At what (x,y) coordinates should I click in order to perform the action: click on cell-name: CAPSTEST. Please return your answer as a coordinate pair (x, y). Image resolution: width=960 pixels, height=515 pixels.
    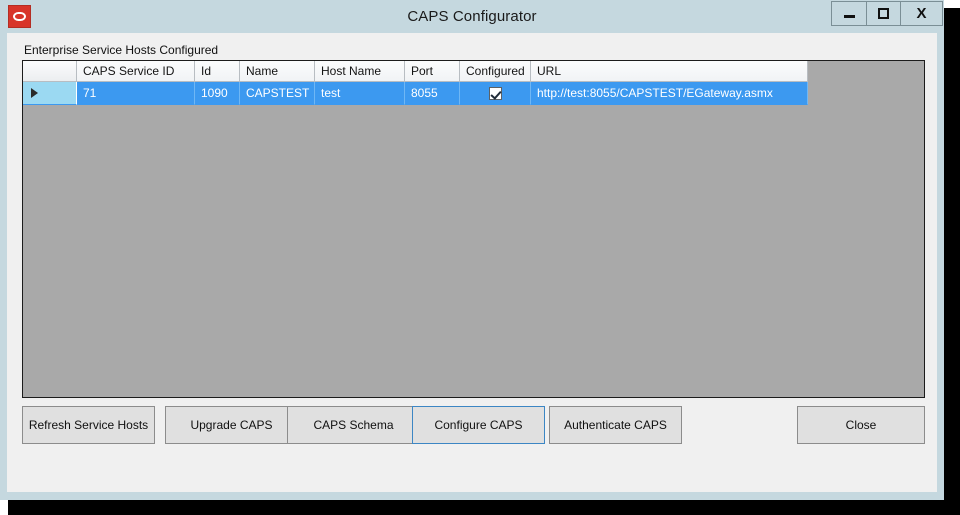
    Looking at the image, I should click on (277, 93).